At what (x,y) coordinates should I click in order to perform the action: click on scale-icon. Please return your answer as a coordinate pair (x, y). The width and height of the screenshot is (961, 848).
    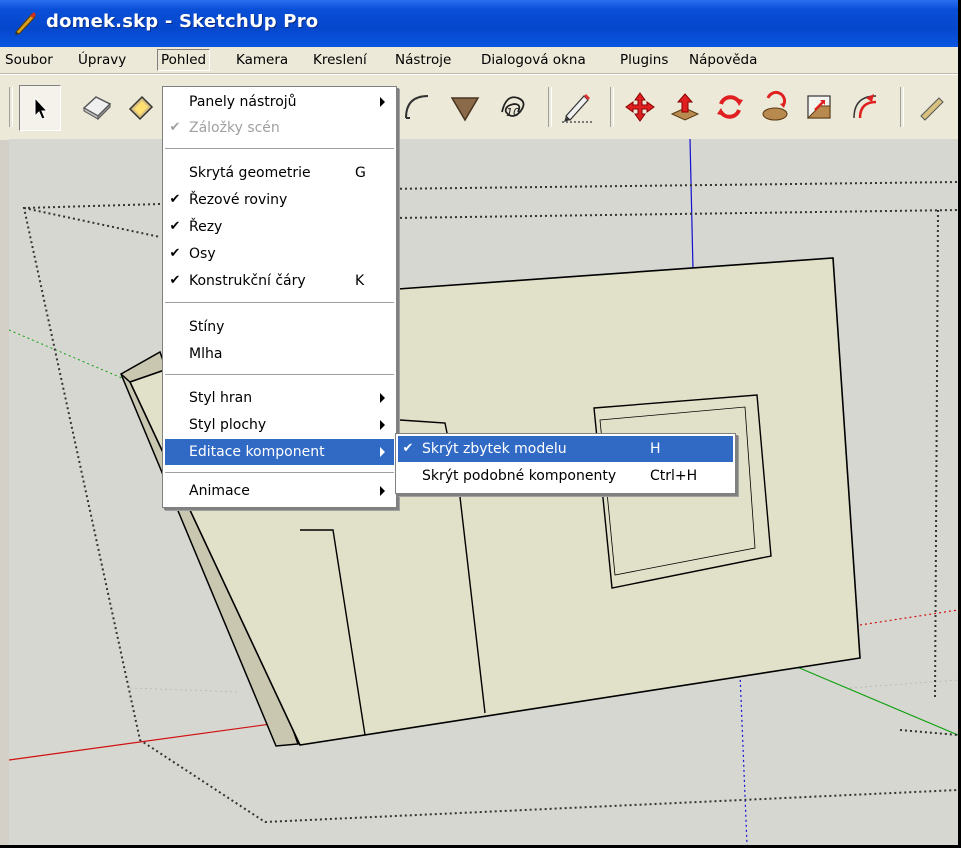
    Looking at the image, I should click on (820, 107).